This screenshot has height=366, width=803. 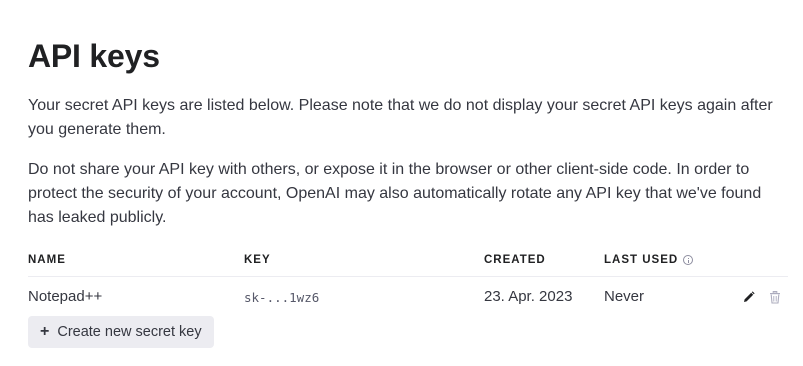 I want to click on page-title: API keys, so click(x=94, y=56).